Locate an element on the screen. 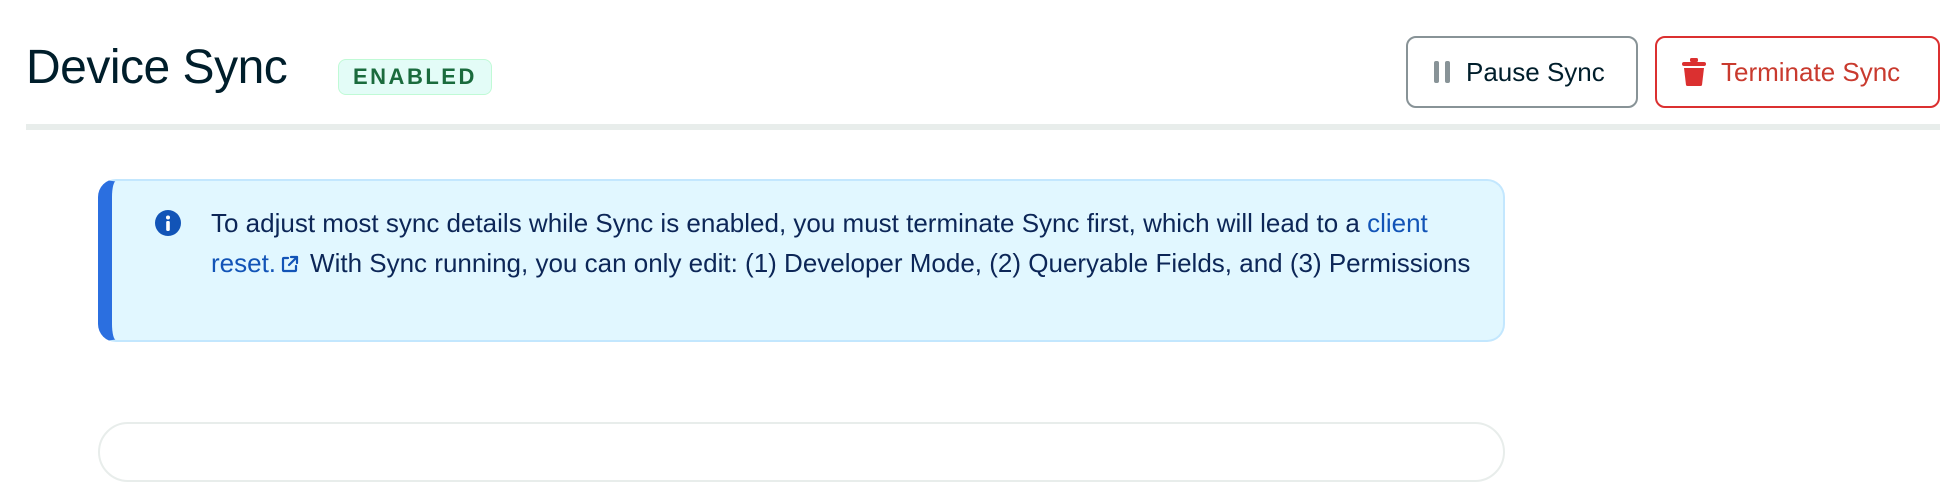 The width and height of the screenshot is (1950, 482). pause-icon is located at coordinates (1442, 72).